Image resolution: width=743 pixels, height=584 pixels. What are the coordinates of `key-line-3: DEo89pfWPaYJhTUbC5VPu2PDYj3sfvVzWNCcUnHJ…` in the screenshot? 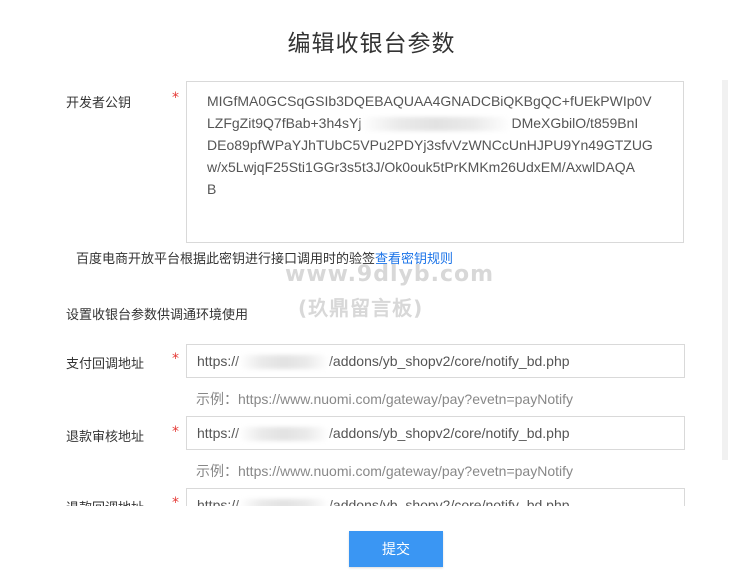 It's located at (430, 145).